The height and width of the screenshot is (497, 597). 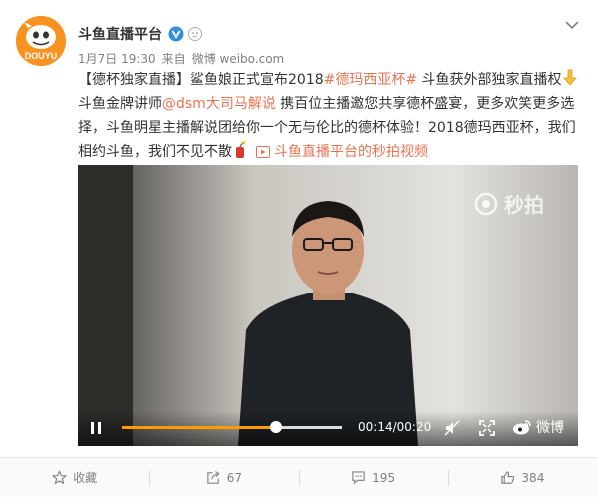 What do you see at coordinates (263, 152) in the screenshot?
I see `video-link-icon` at bounding box center [263, 152].